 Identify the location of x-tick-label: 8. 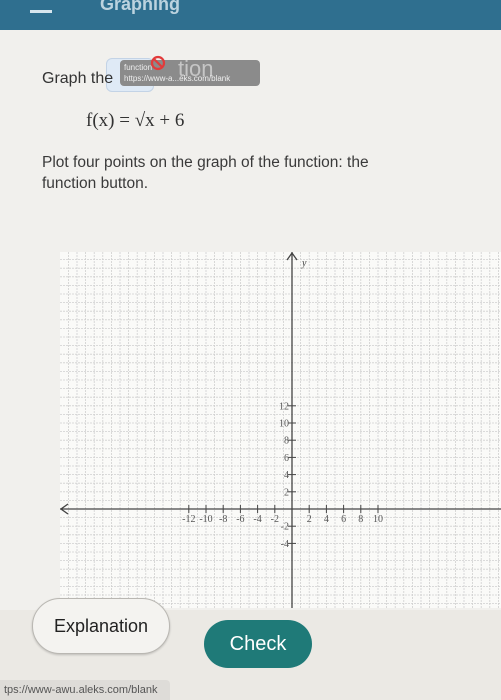
(360, 519).